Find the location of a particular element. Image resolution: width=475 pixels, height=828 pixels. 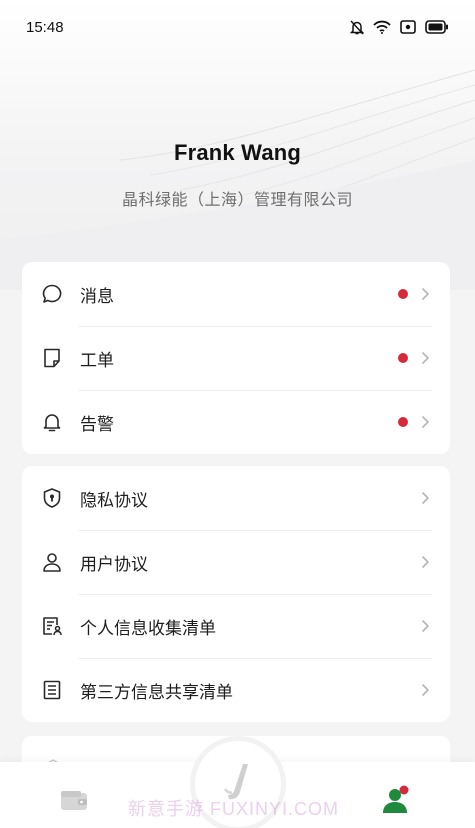

profile-icon is located at coordinates (396, 802).